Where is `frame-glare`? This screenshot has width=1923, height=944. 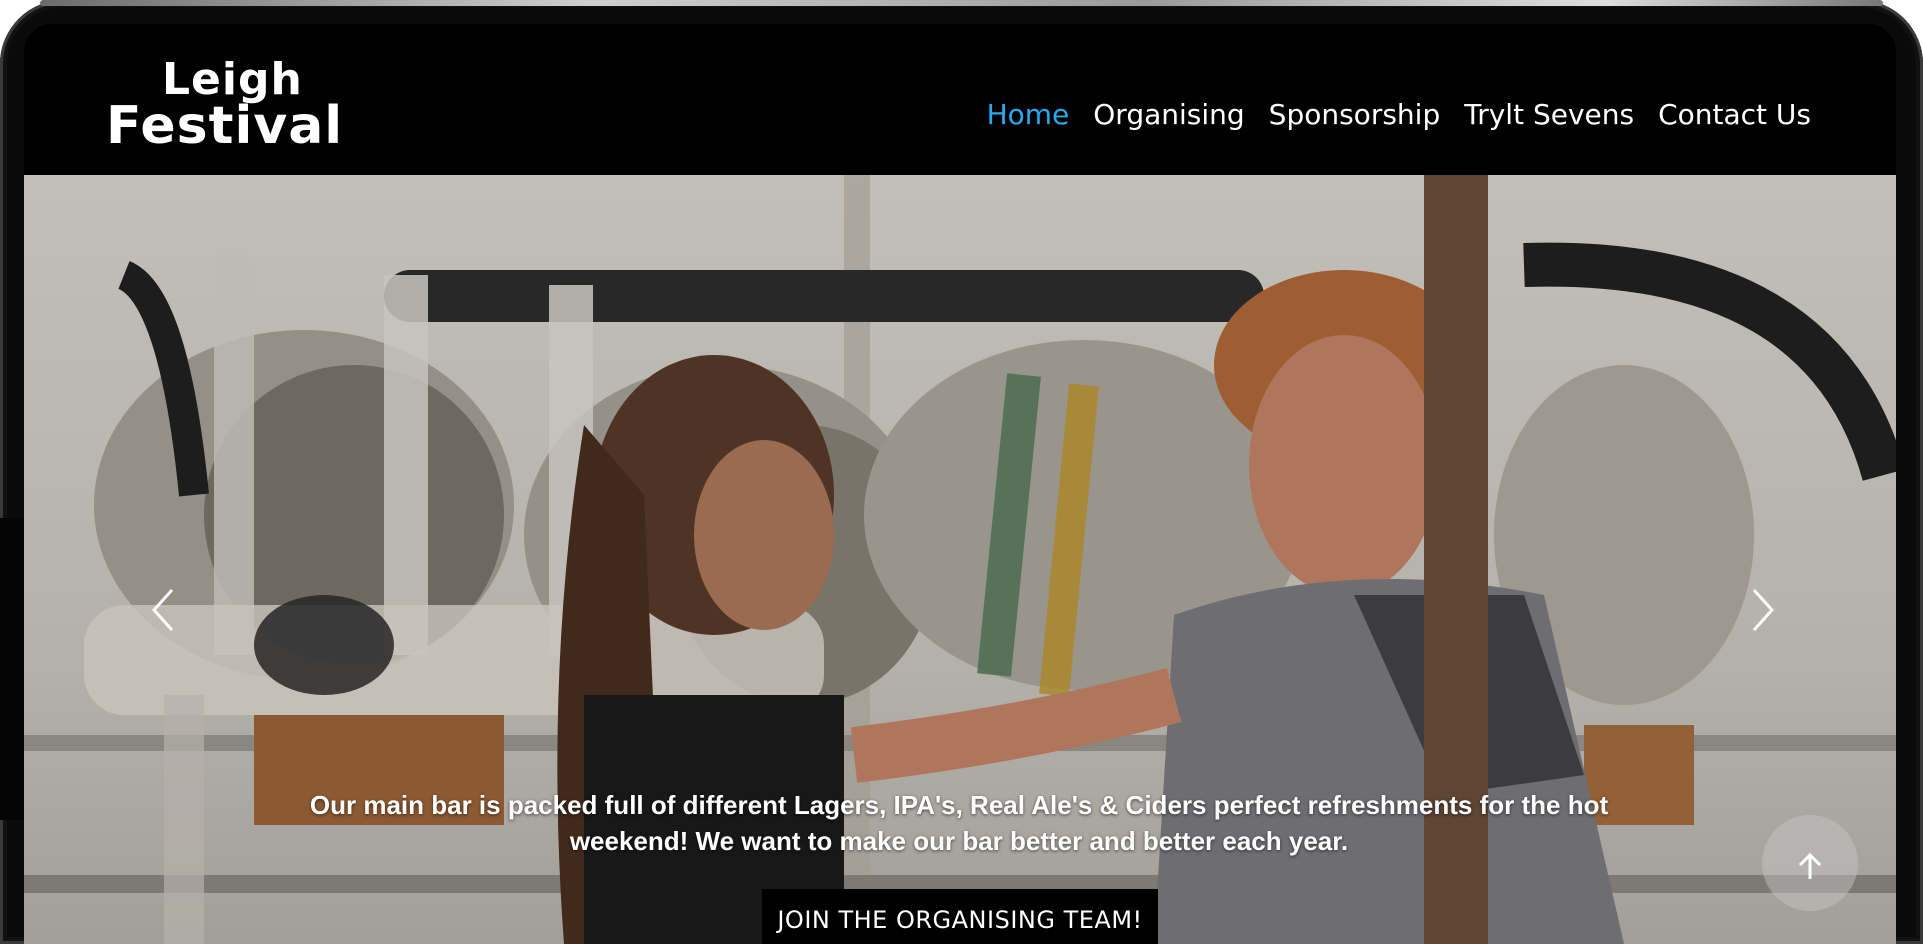 frame-glare is located at coordinates (961, 3).